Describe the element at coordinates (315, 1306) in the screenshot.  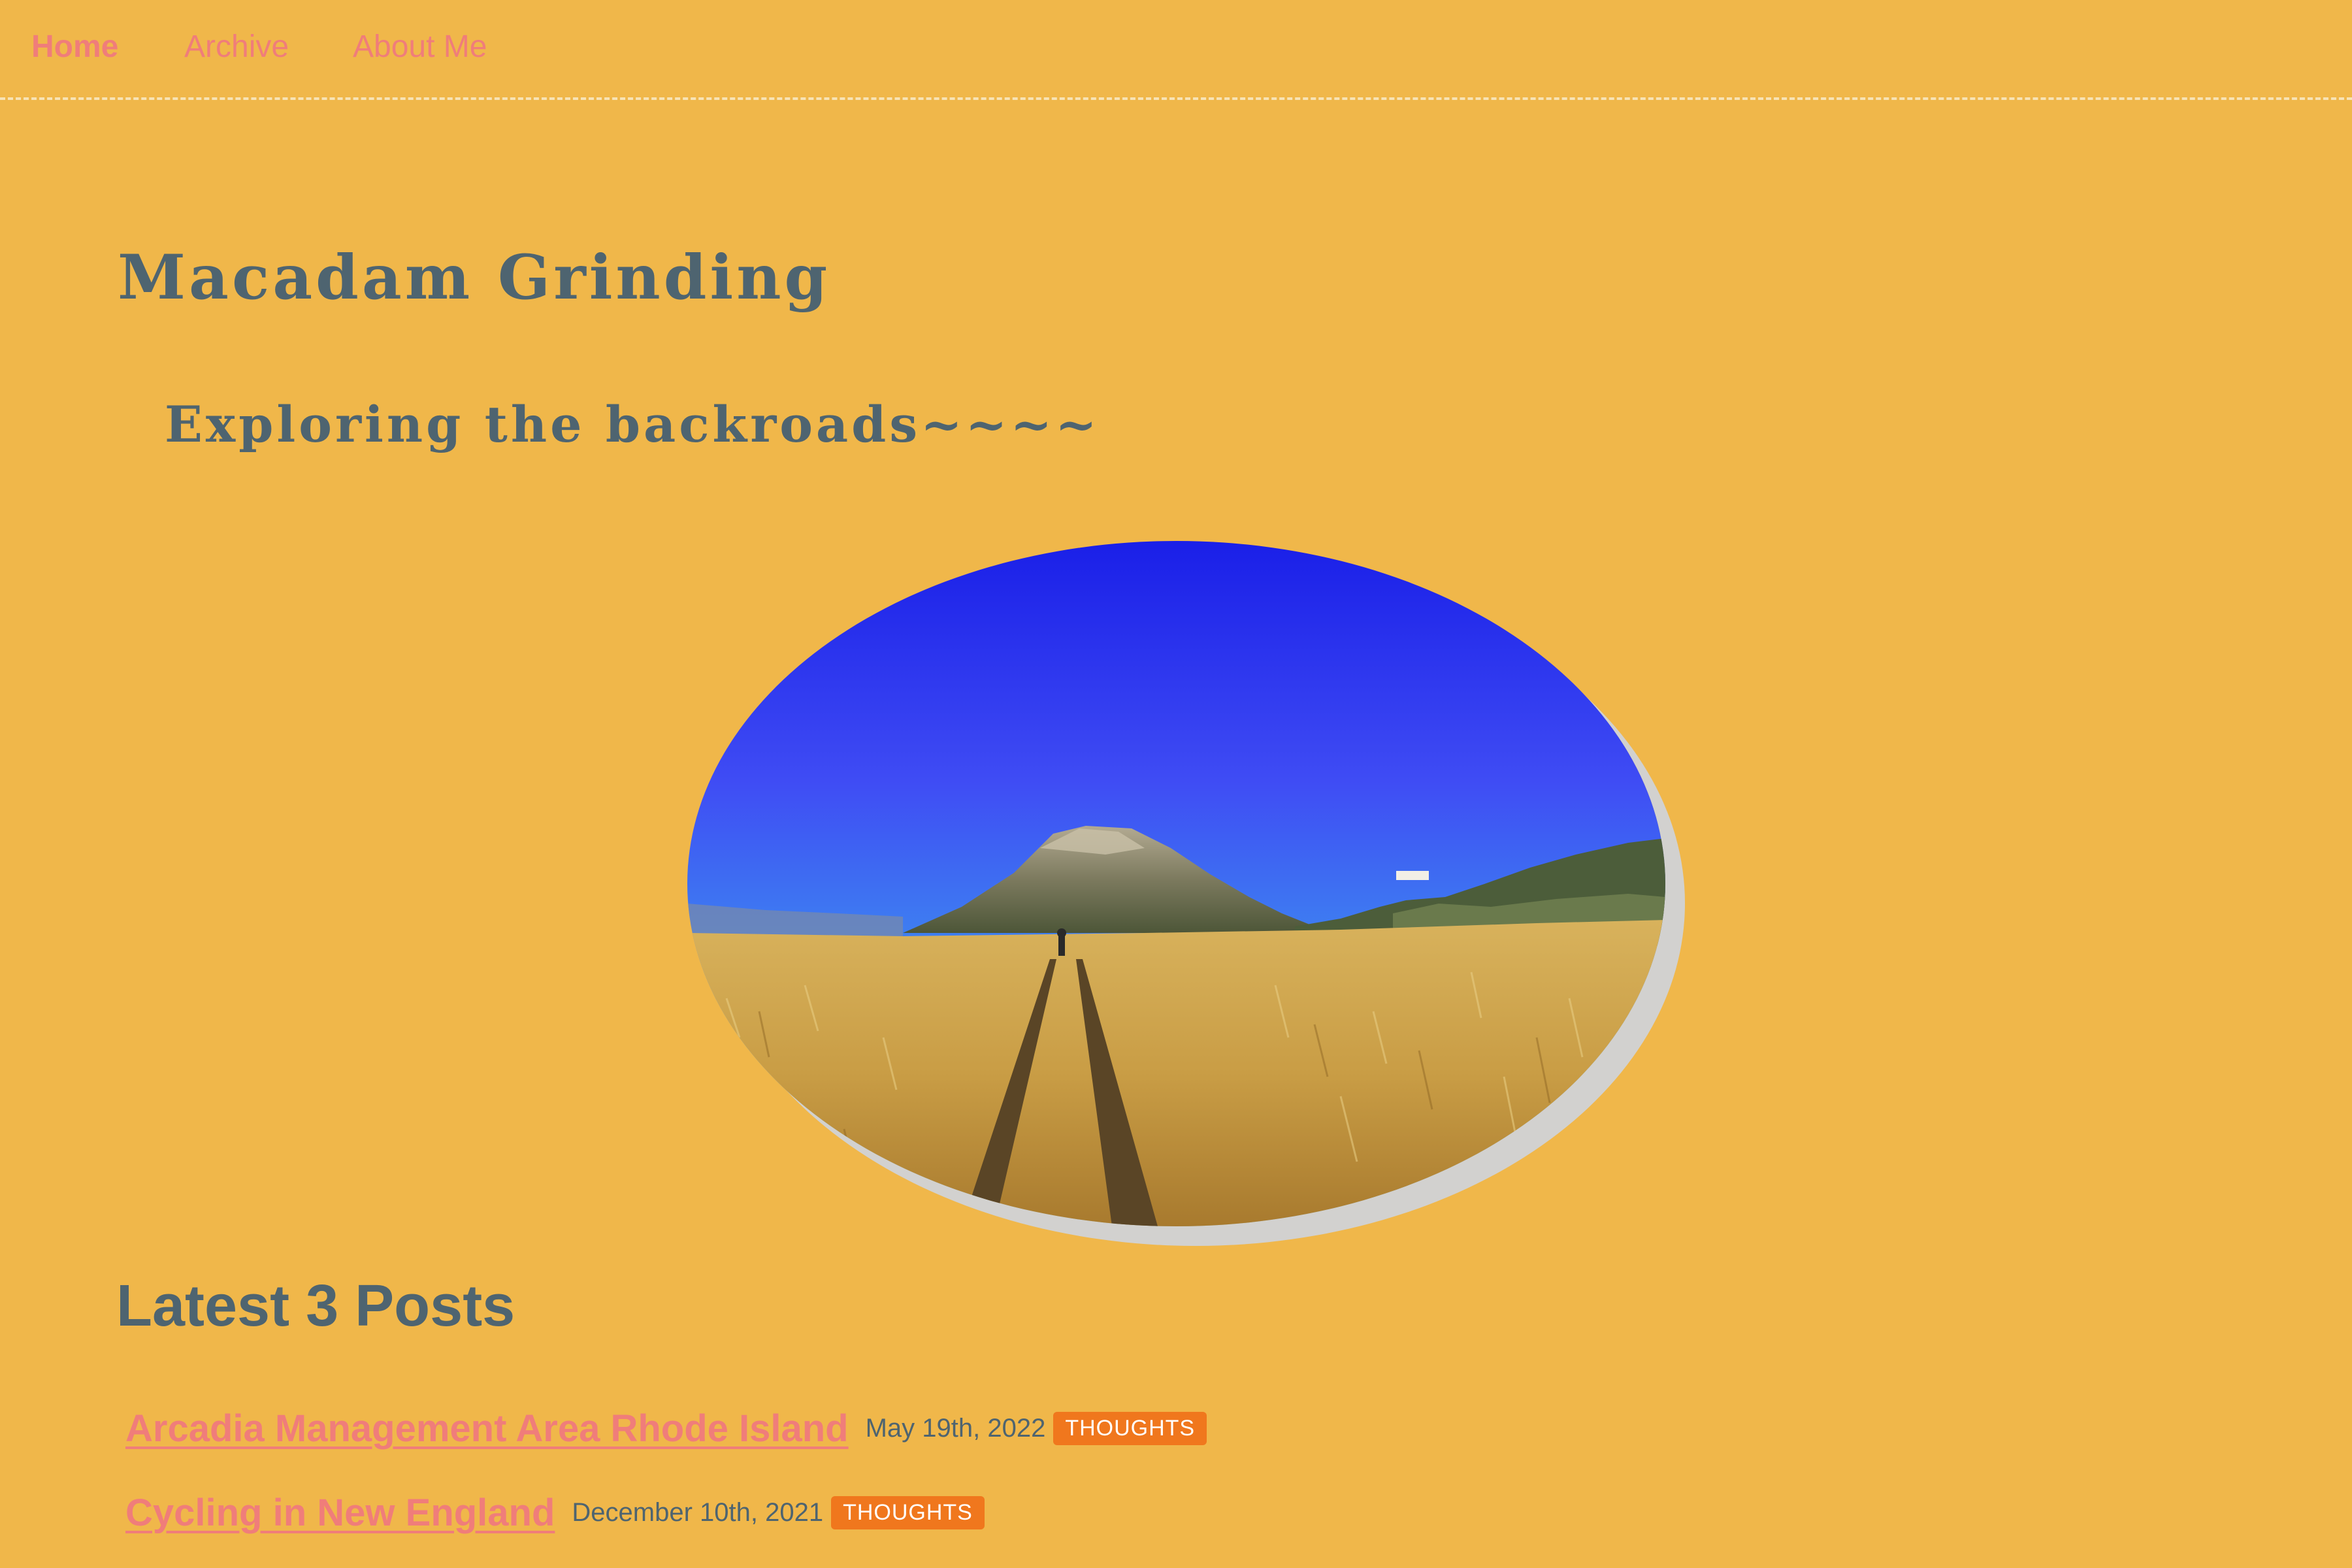
I see `latest-posts-heading: Latest 3 Posts` at that location.